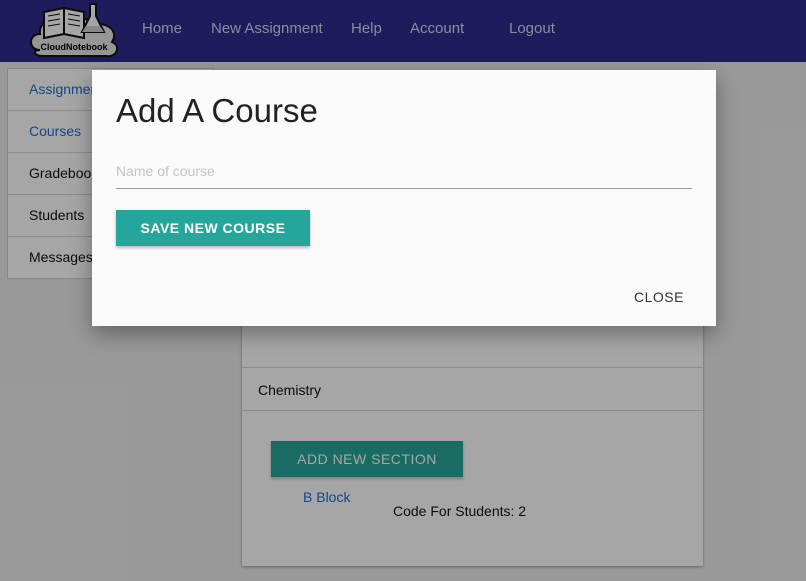  Describe the element at coordinates (659, 297) in the screenshot. I see `close-button: CLOSE` at that location.